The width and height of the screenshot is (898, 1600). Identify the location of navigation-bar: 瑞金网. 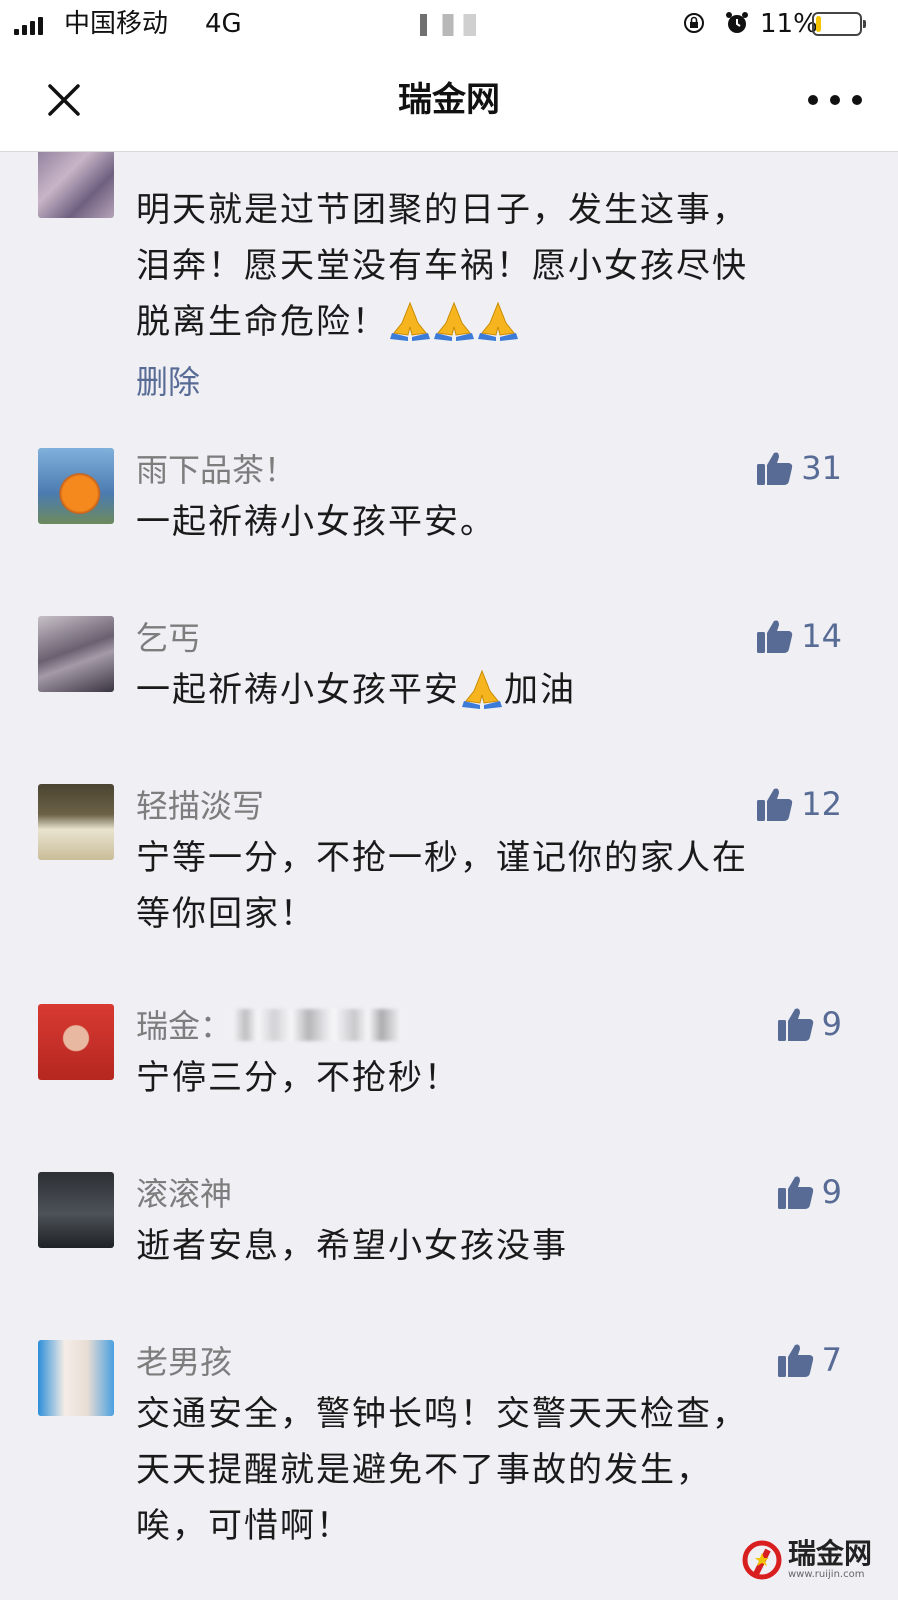
(449, 100).